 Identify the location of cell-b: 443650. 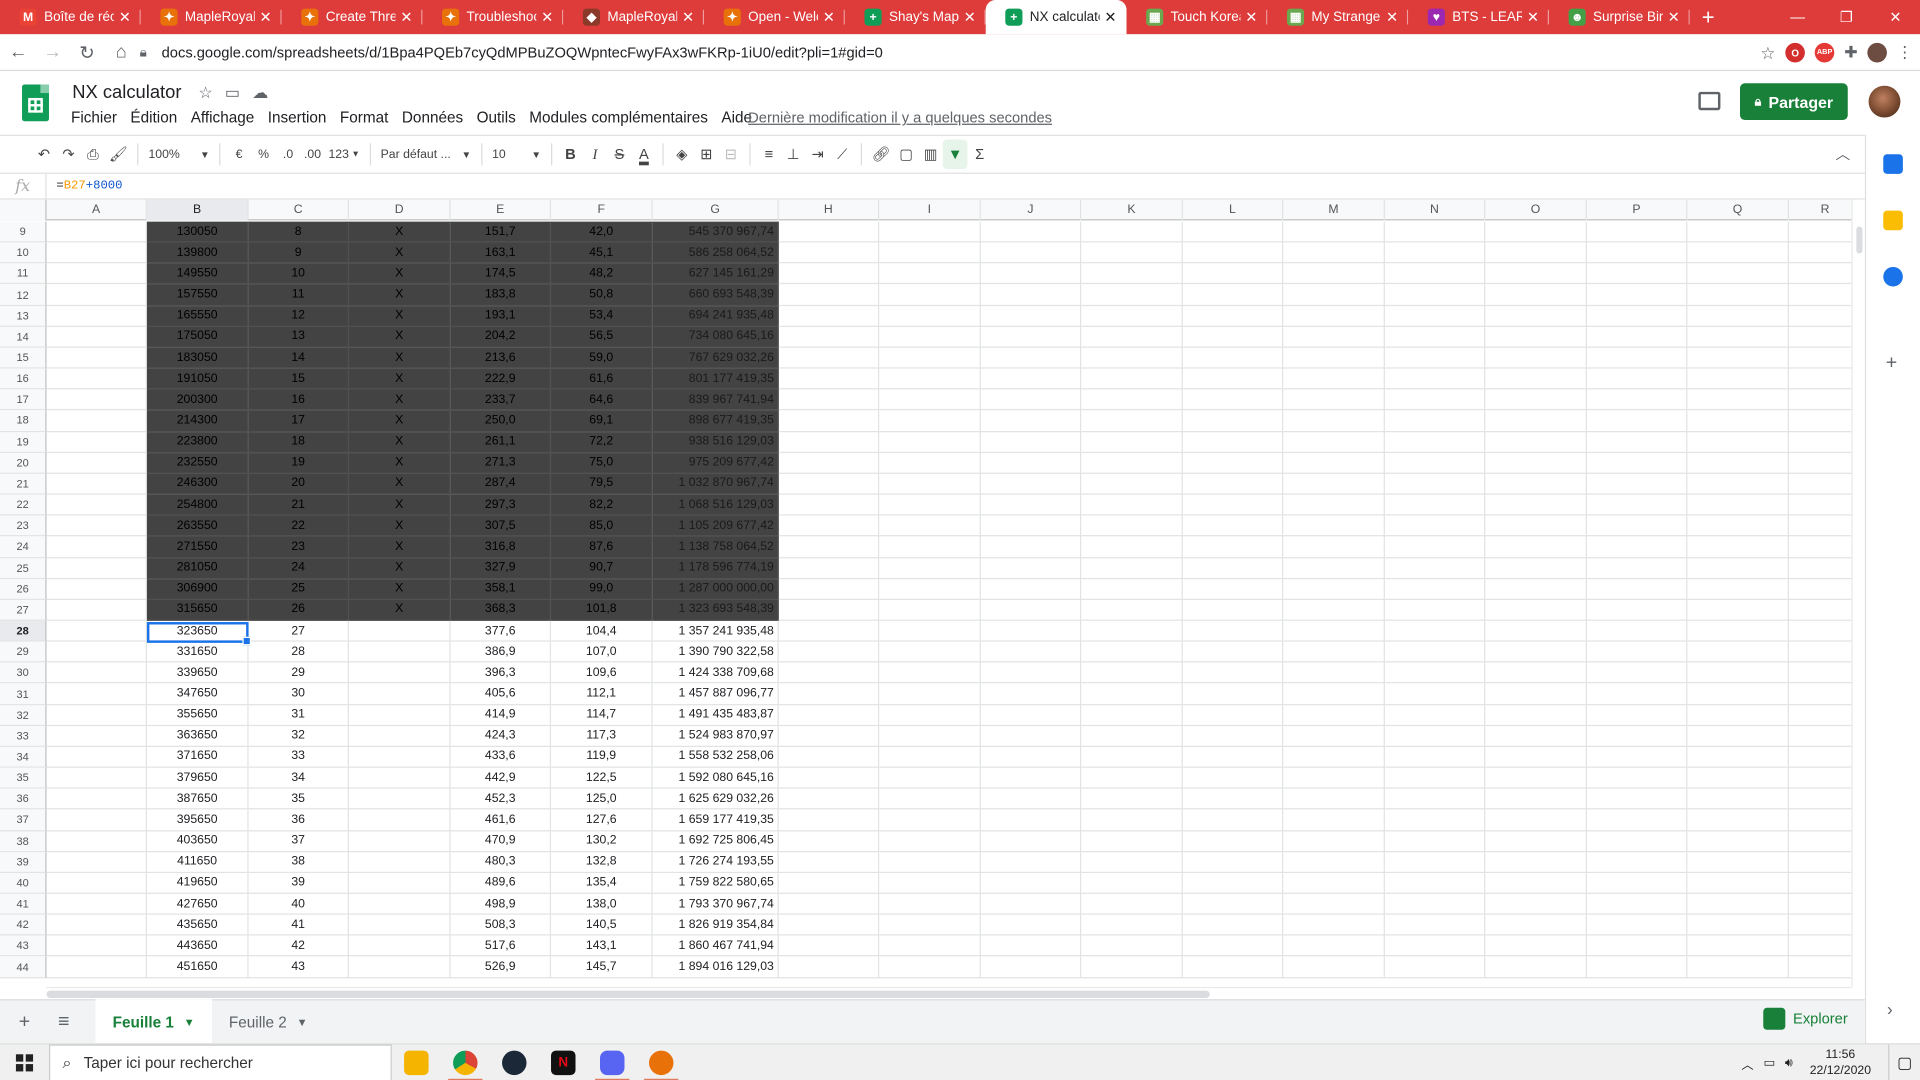
(197, 946).